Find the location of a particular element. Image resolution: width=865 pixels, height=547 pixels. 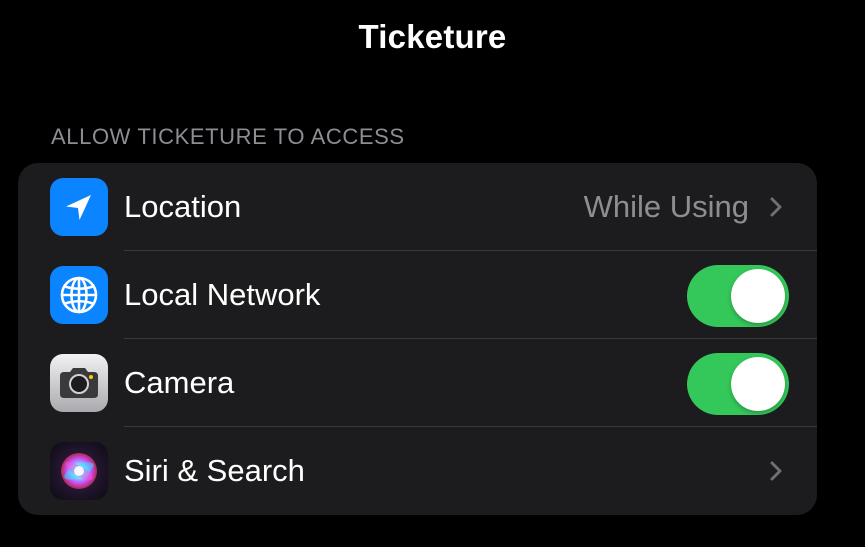

location-arrow-icon is located at coordinates (79, 207).